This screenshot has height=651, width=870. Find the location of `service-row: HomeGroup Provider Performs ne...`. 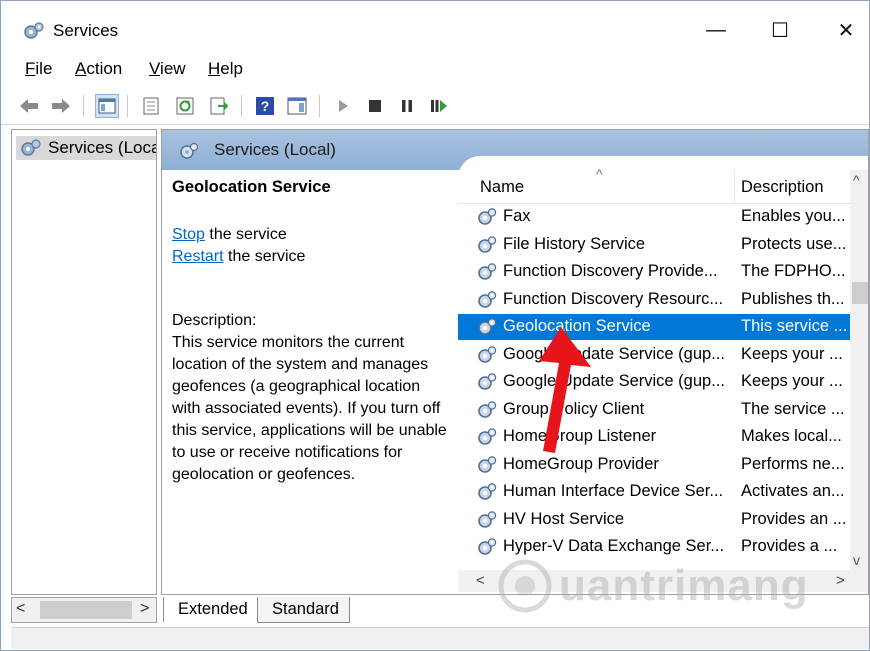

service-row: HomeGroup Provider Performs ne... is located at coordinates (654, 465).